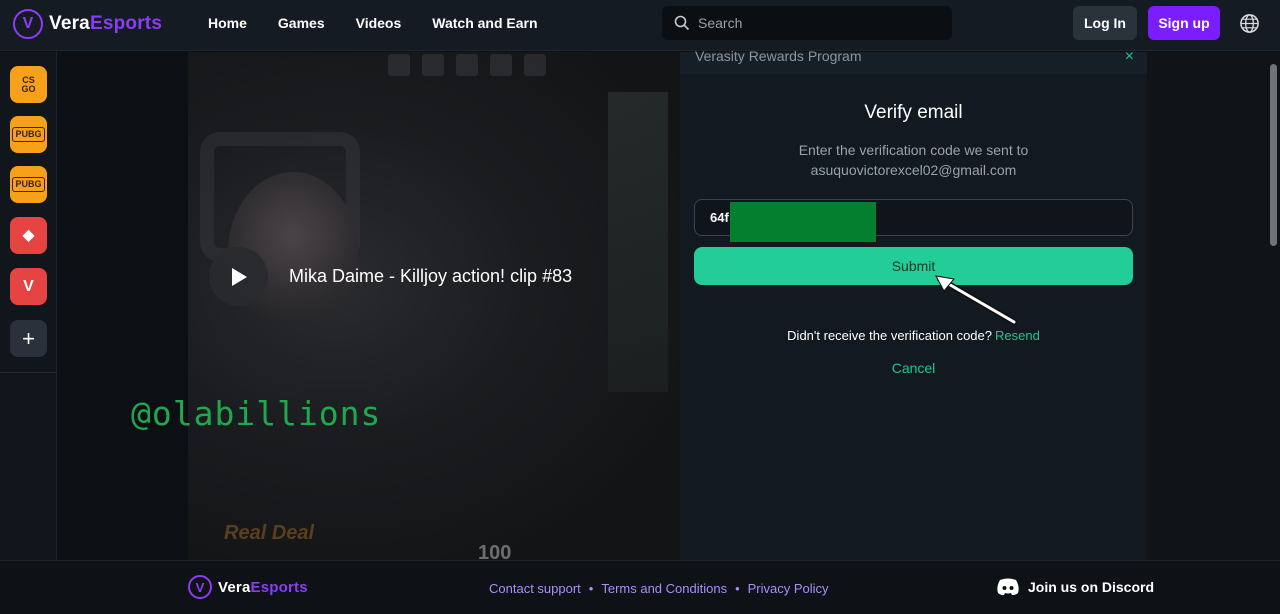  Describe the element at coordinates (227, 23) in the screenshot. I see `nav-home-link: Home` at that location.